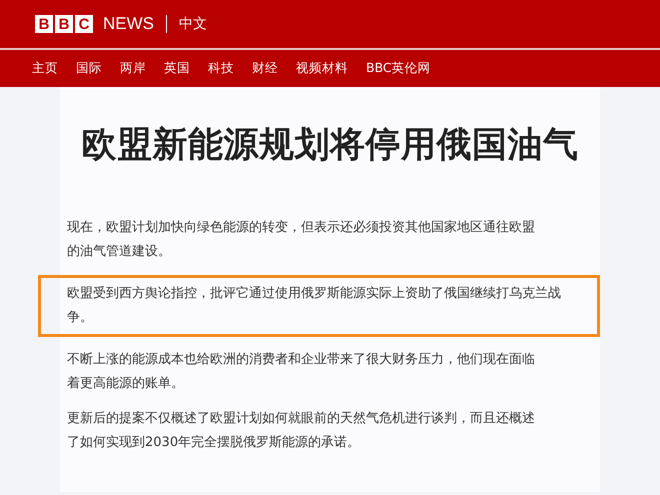 The width and height of the screenshot is (660, 495). I want to click on paragraph: 更新后的提案不仅概述了欧盟计划如何就眼前的天然气危机进行谈判，而且还概述了如何实现到2030年完全摆脱俄罗斯能源的承诺。, so click(301, 431).